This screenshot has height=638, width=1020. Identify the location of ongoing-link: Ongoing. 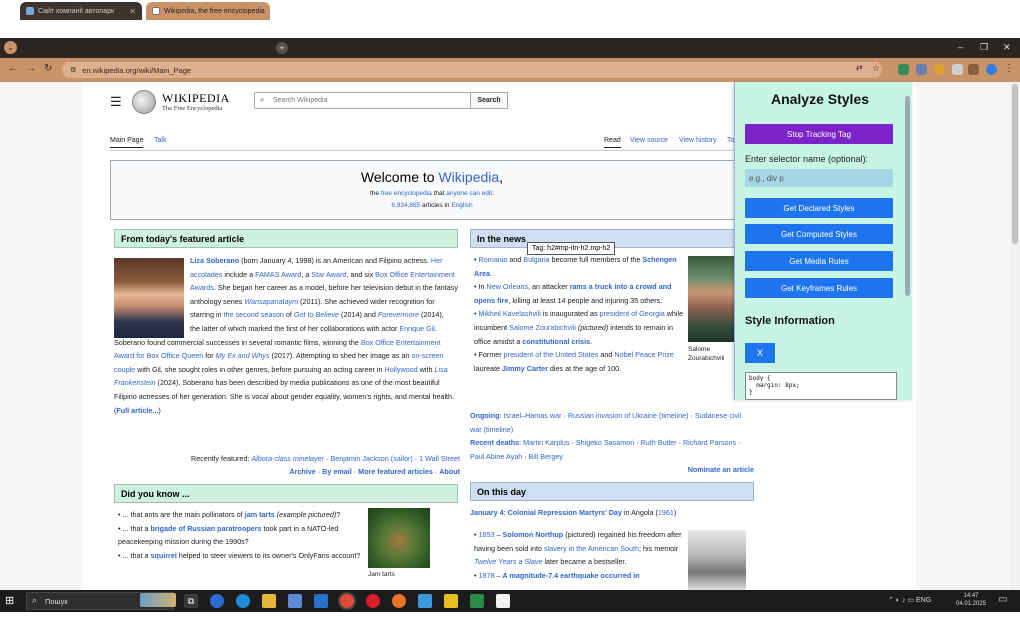
(485, 415).